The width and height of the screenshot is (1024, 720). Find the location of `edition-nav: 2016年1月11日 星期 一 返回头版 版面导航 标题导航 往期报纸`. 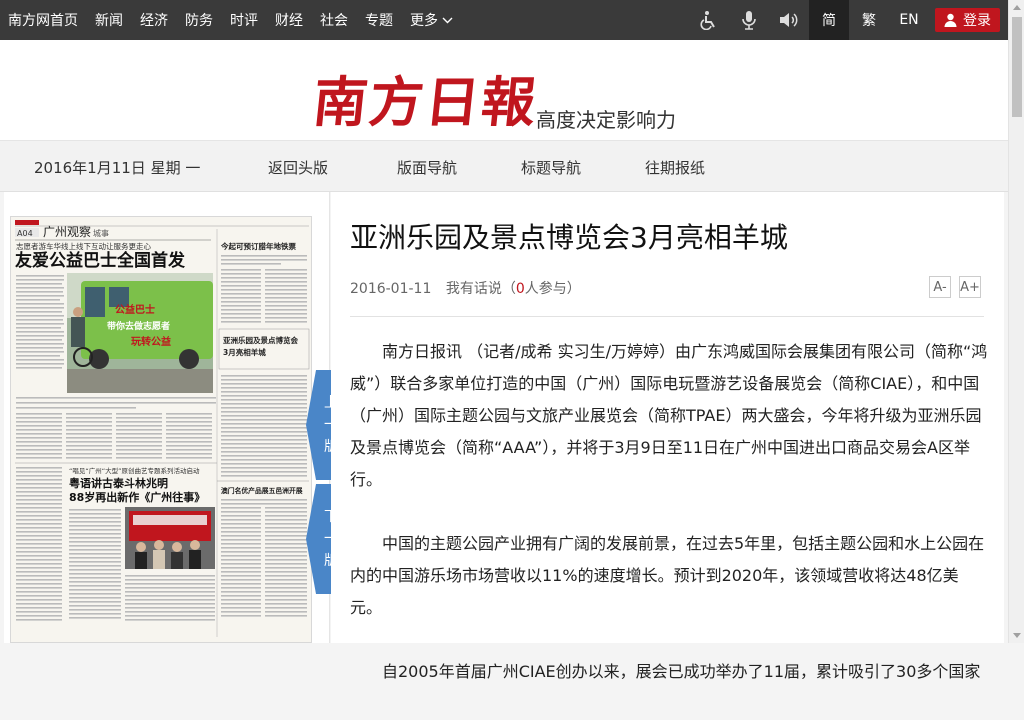

edition-nav: 2016年1月11日 星期 一 返回头版 版面导航 标题导航 往期报纸 is located at coordinates (504, 166).